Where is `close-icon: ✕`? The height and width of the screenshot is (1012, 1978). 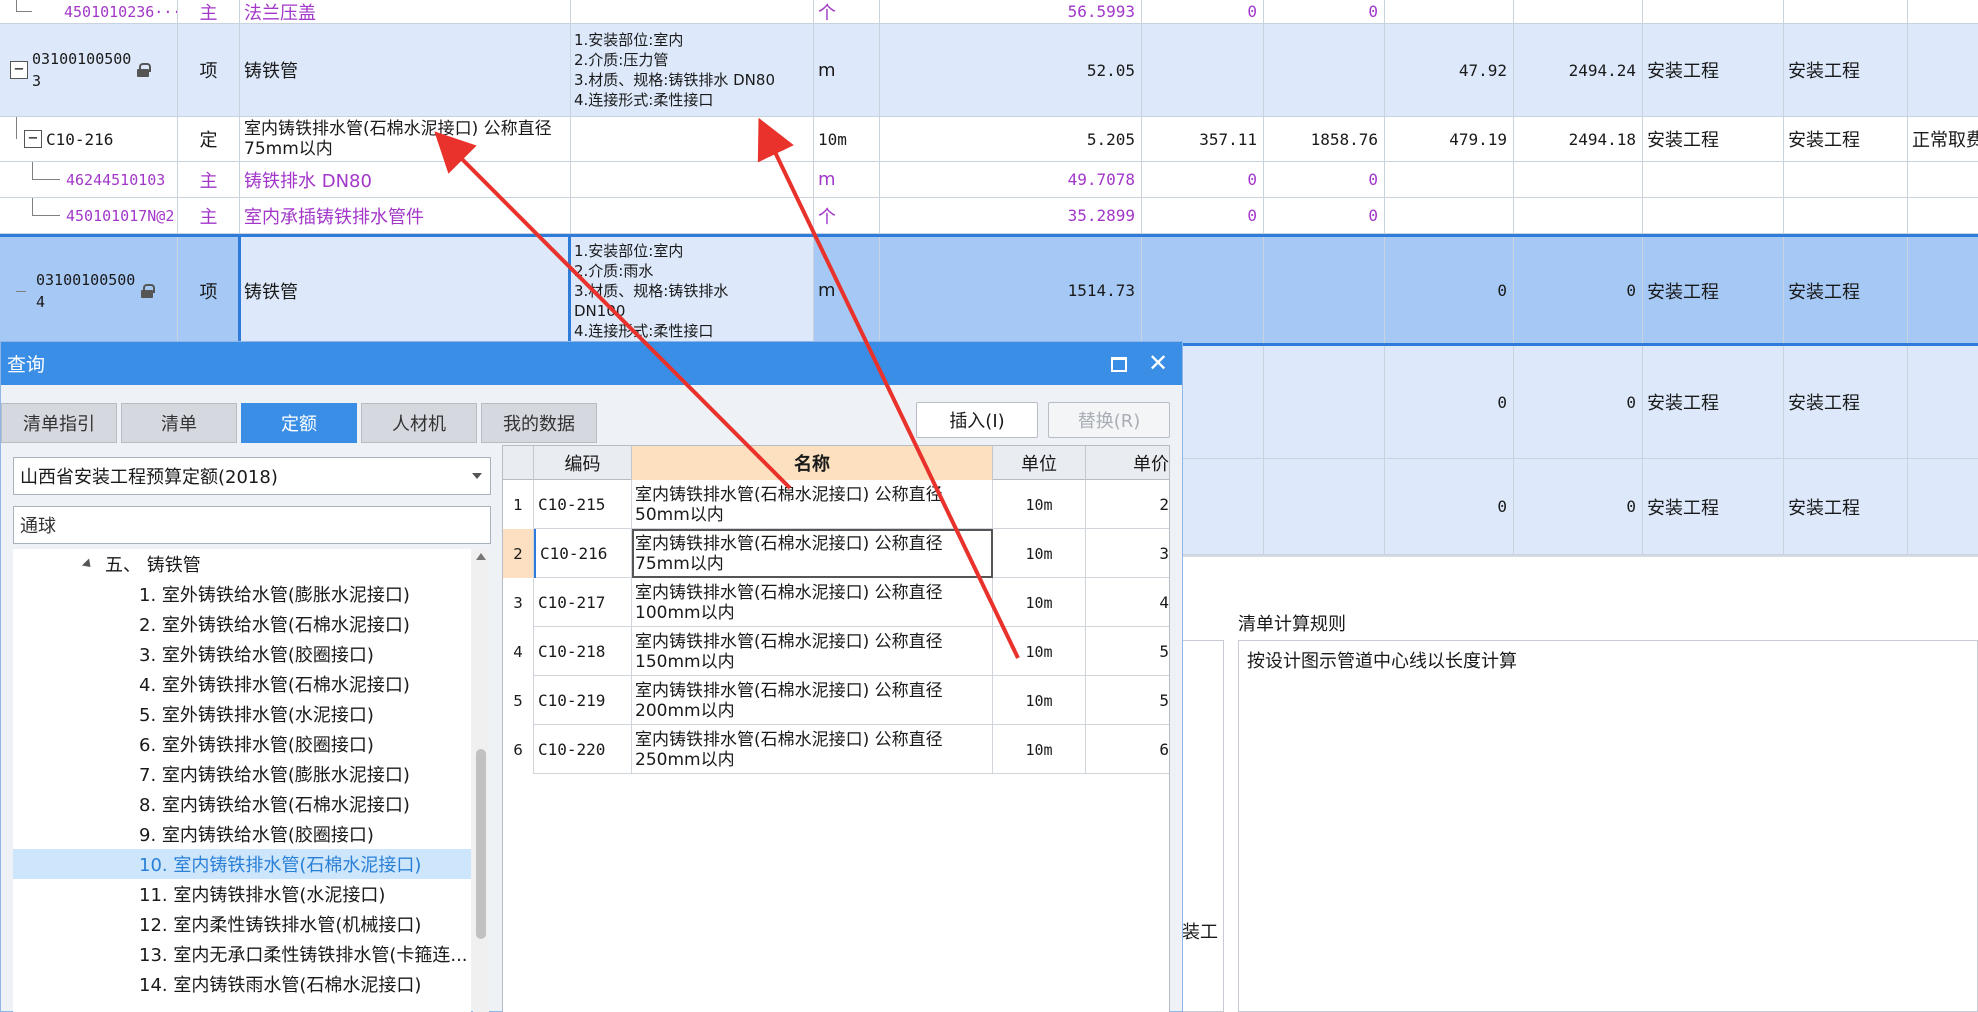
close-icon: ✕ is located at coordinates (1158, 363).